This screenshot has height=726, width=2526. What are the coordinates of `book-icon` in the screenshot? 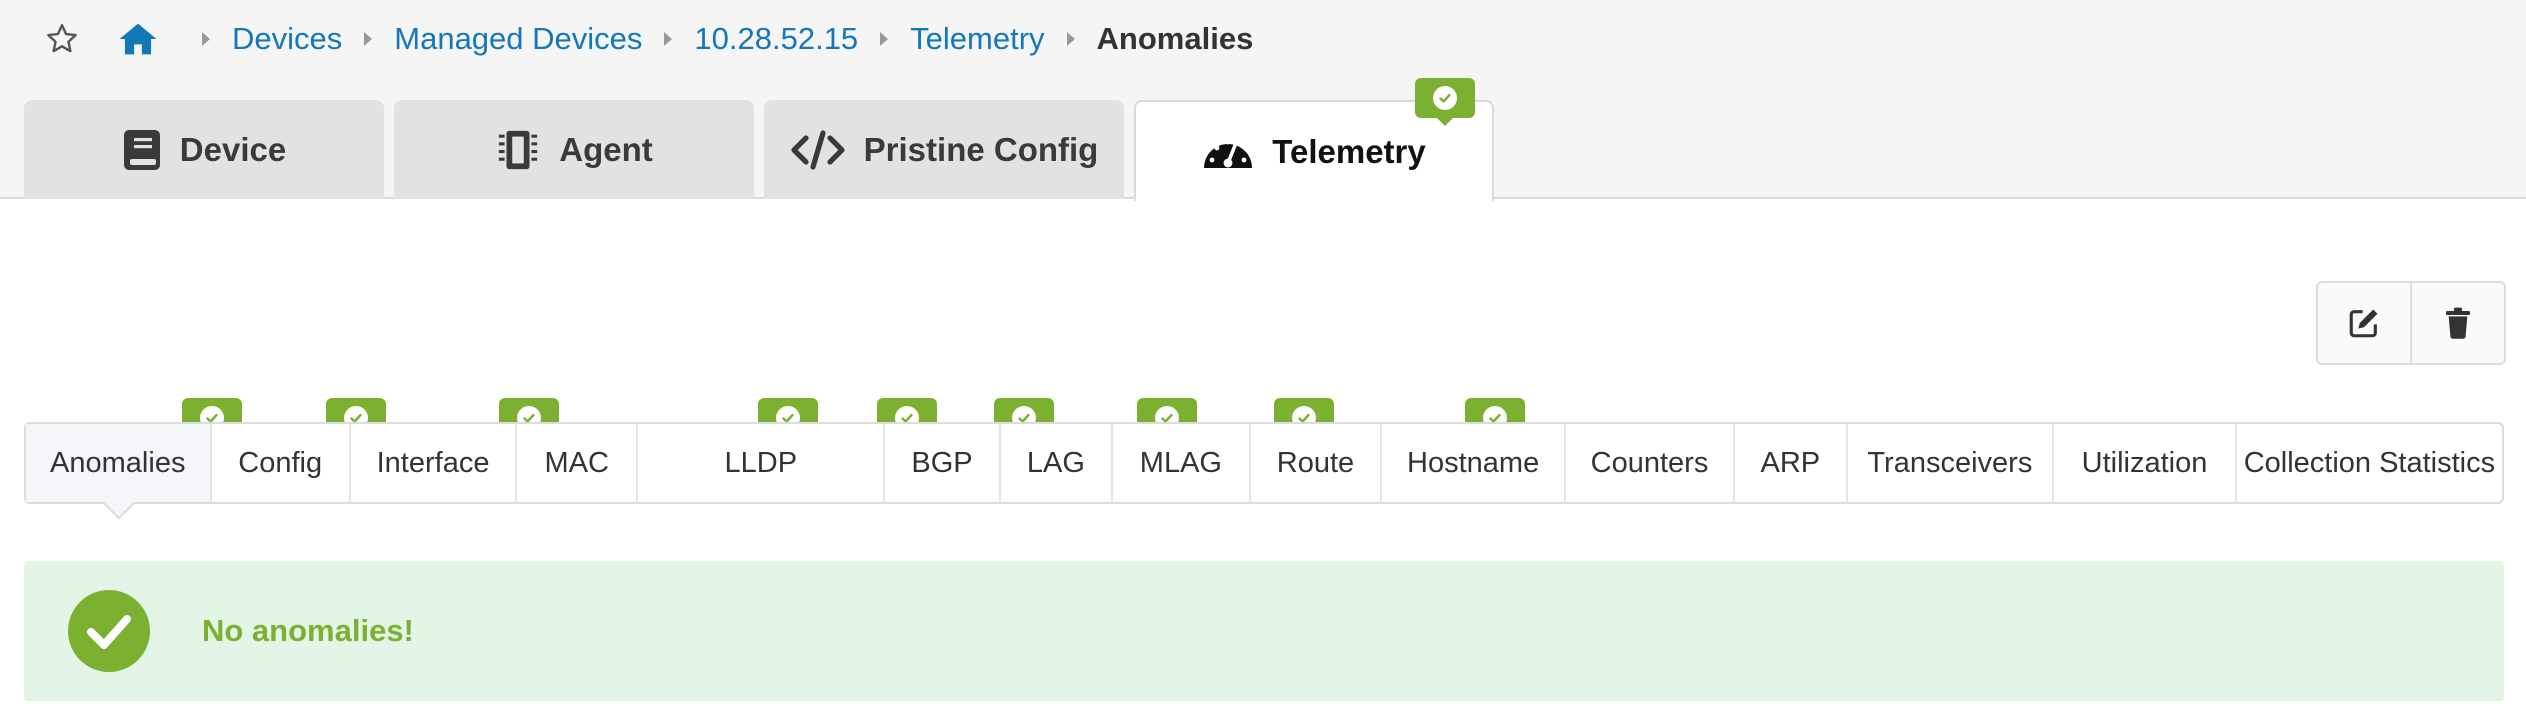 It's located at (141, 149).